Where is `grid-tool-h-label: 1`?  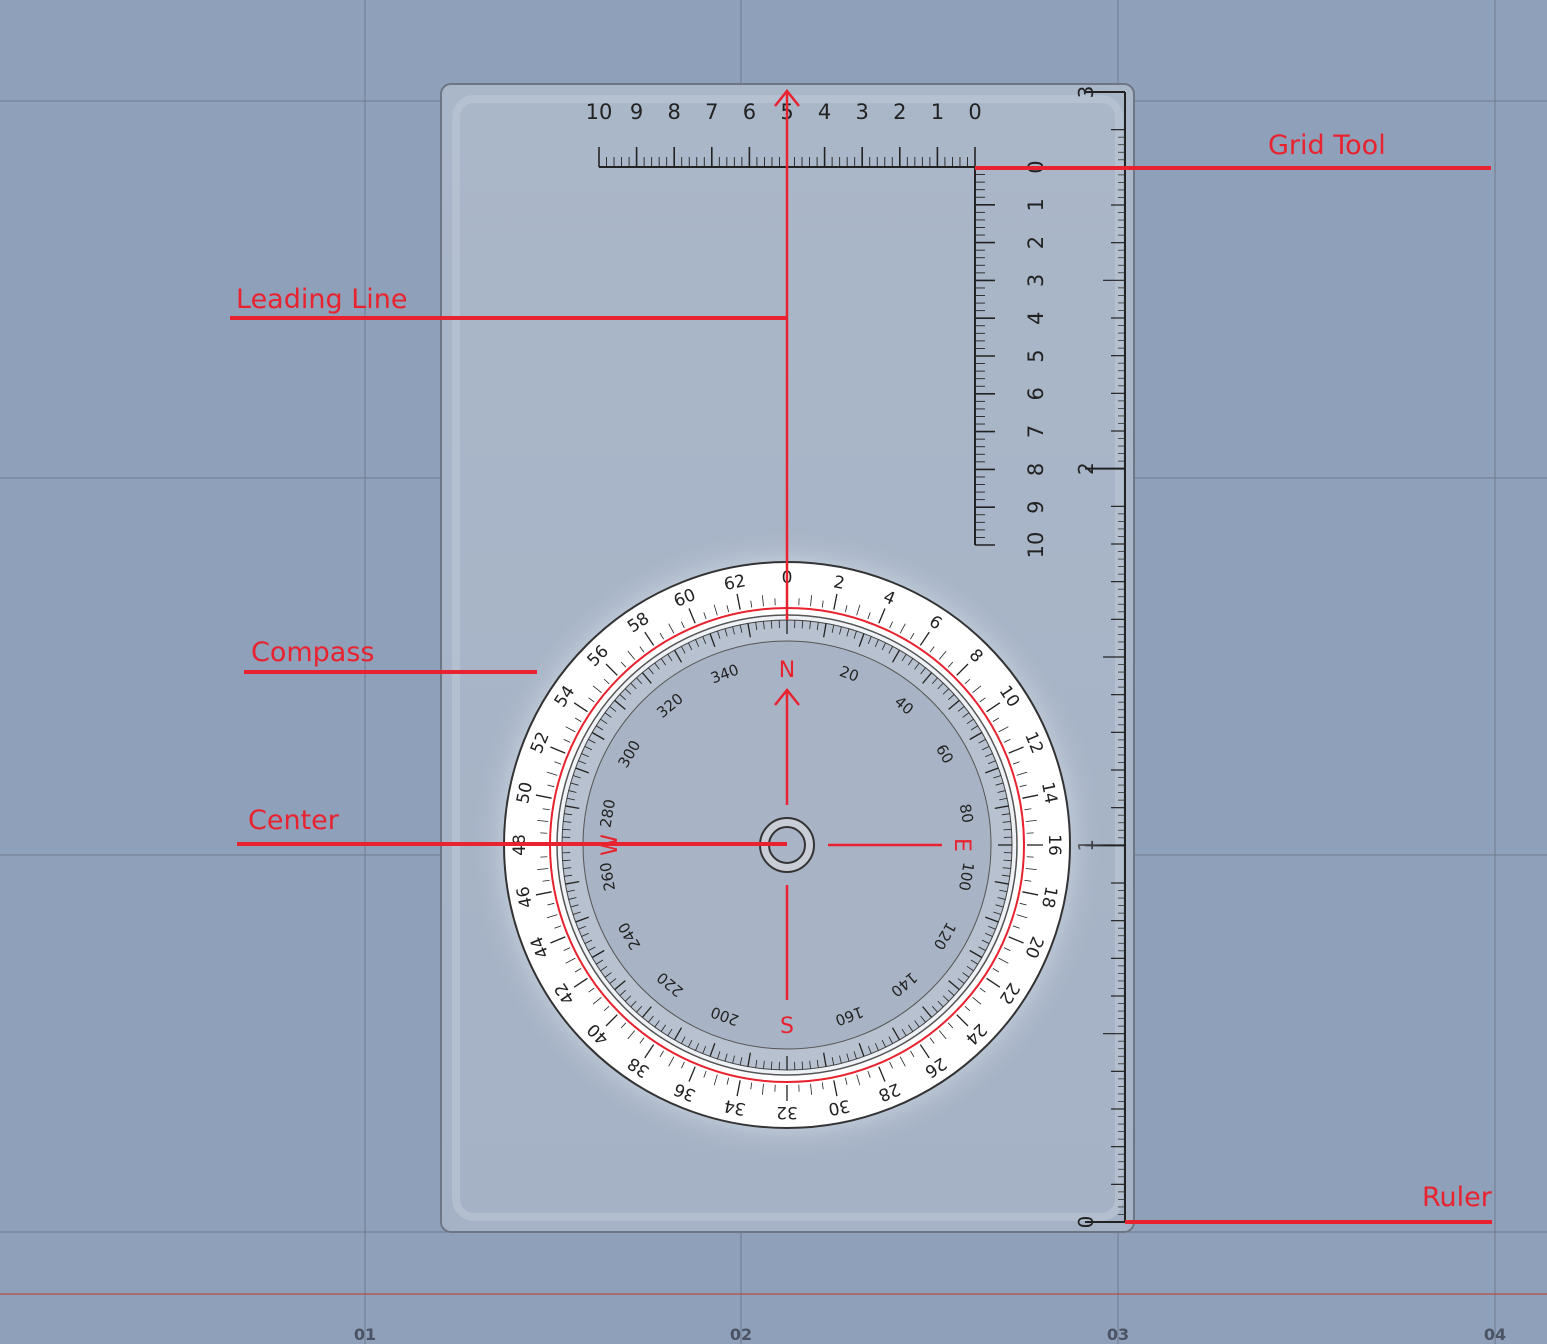
grid-tool-h-label: 1 is located at coordinates (937, 112).